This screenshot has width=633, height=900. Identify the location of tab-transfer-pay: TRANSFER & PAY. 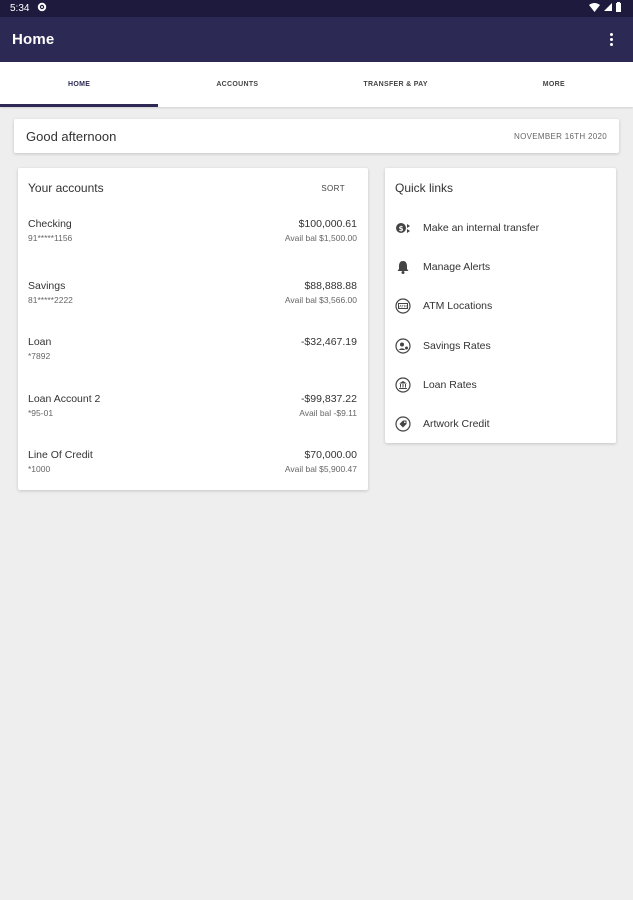
(396, 84).